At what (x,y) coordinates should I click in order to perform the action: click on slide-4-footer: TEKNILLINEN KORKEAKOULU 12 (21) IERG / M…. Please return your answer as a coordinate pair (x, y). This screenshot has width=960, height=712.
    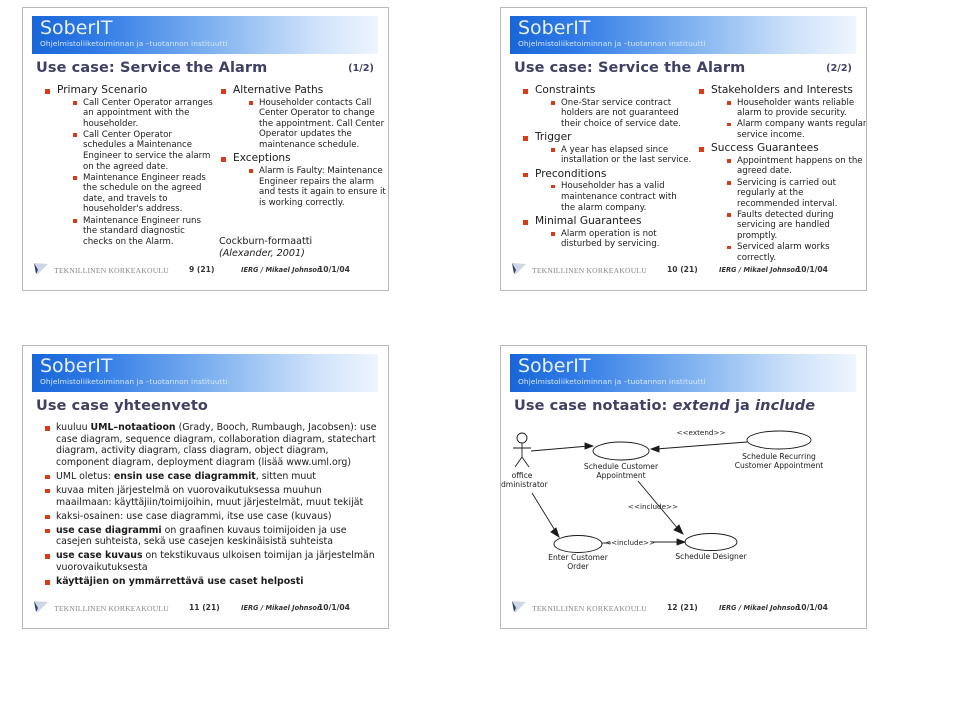
    Looking at the image, I should click on (683, 608).